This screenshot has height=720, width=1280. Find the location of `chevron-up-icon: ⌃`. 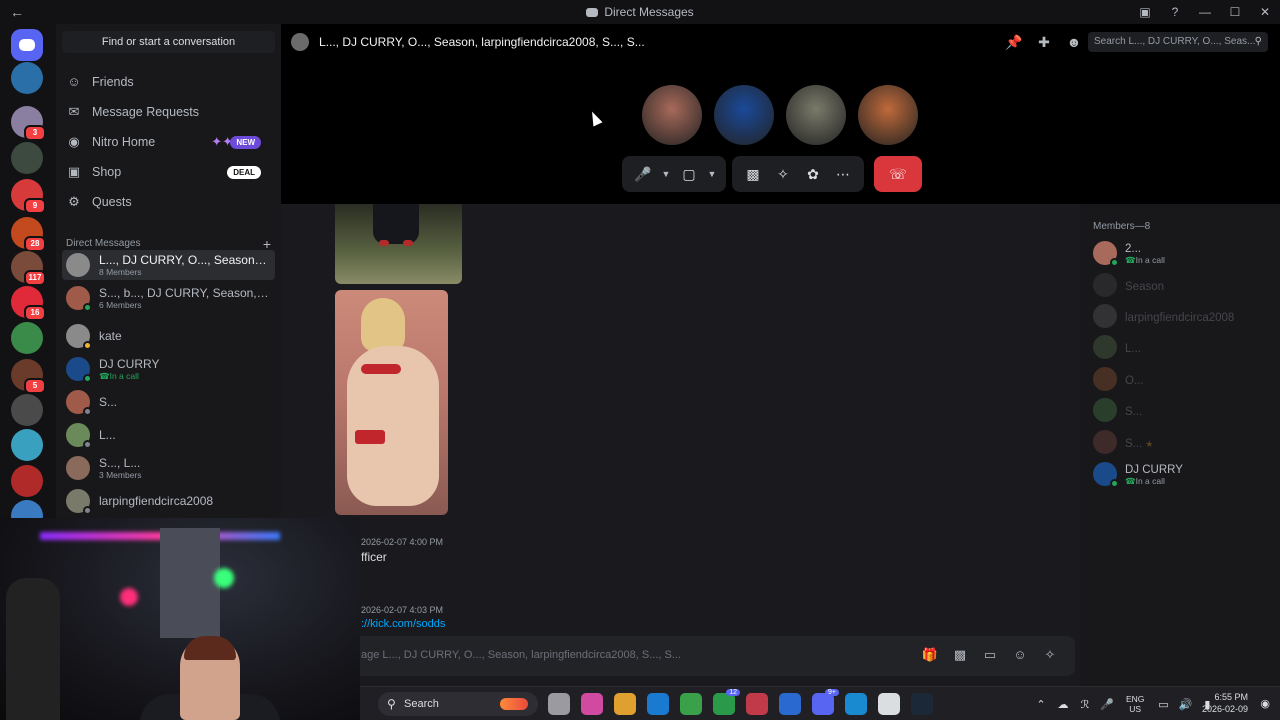

chevron-up-icon: ⌃ is located at coordinates (1041, 704).